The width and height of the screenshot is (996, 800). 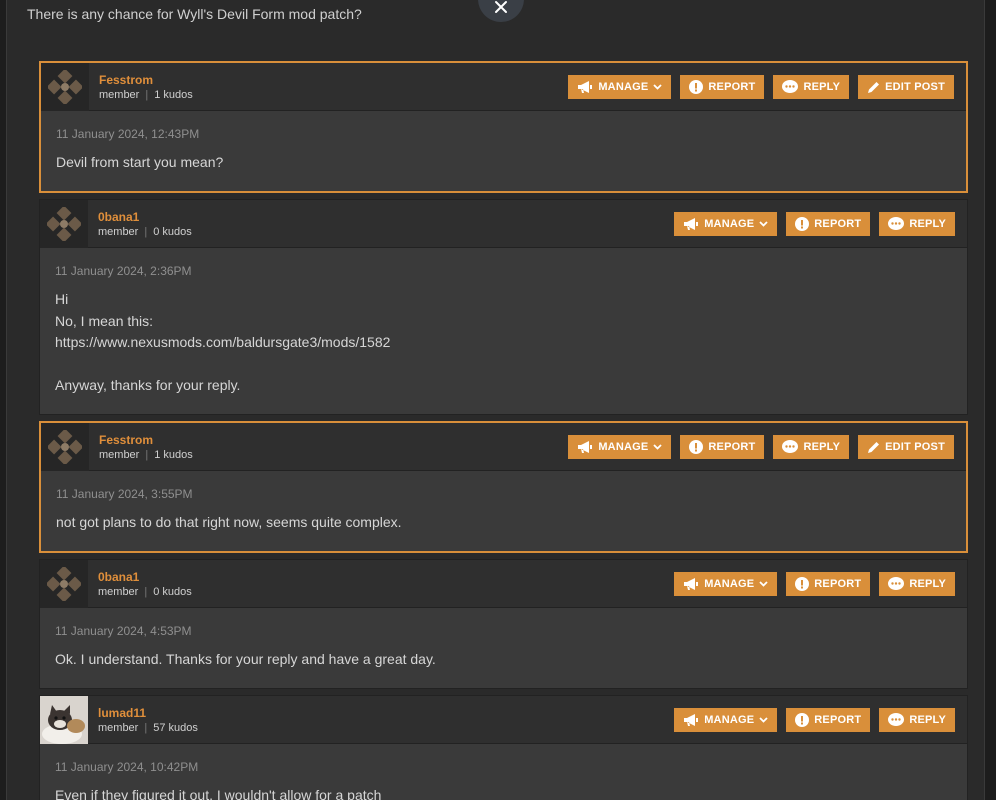 I want to click on post-text-line: Anyway, thanks for your reply., so click(x=148, y=385).